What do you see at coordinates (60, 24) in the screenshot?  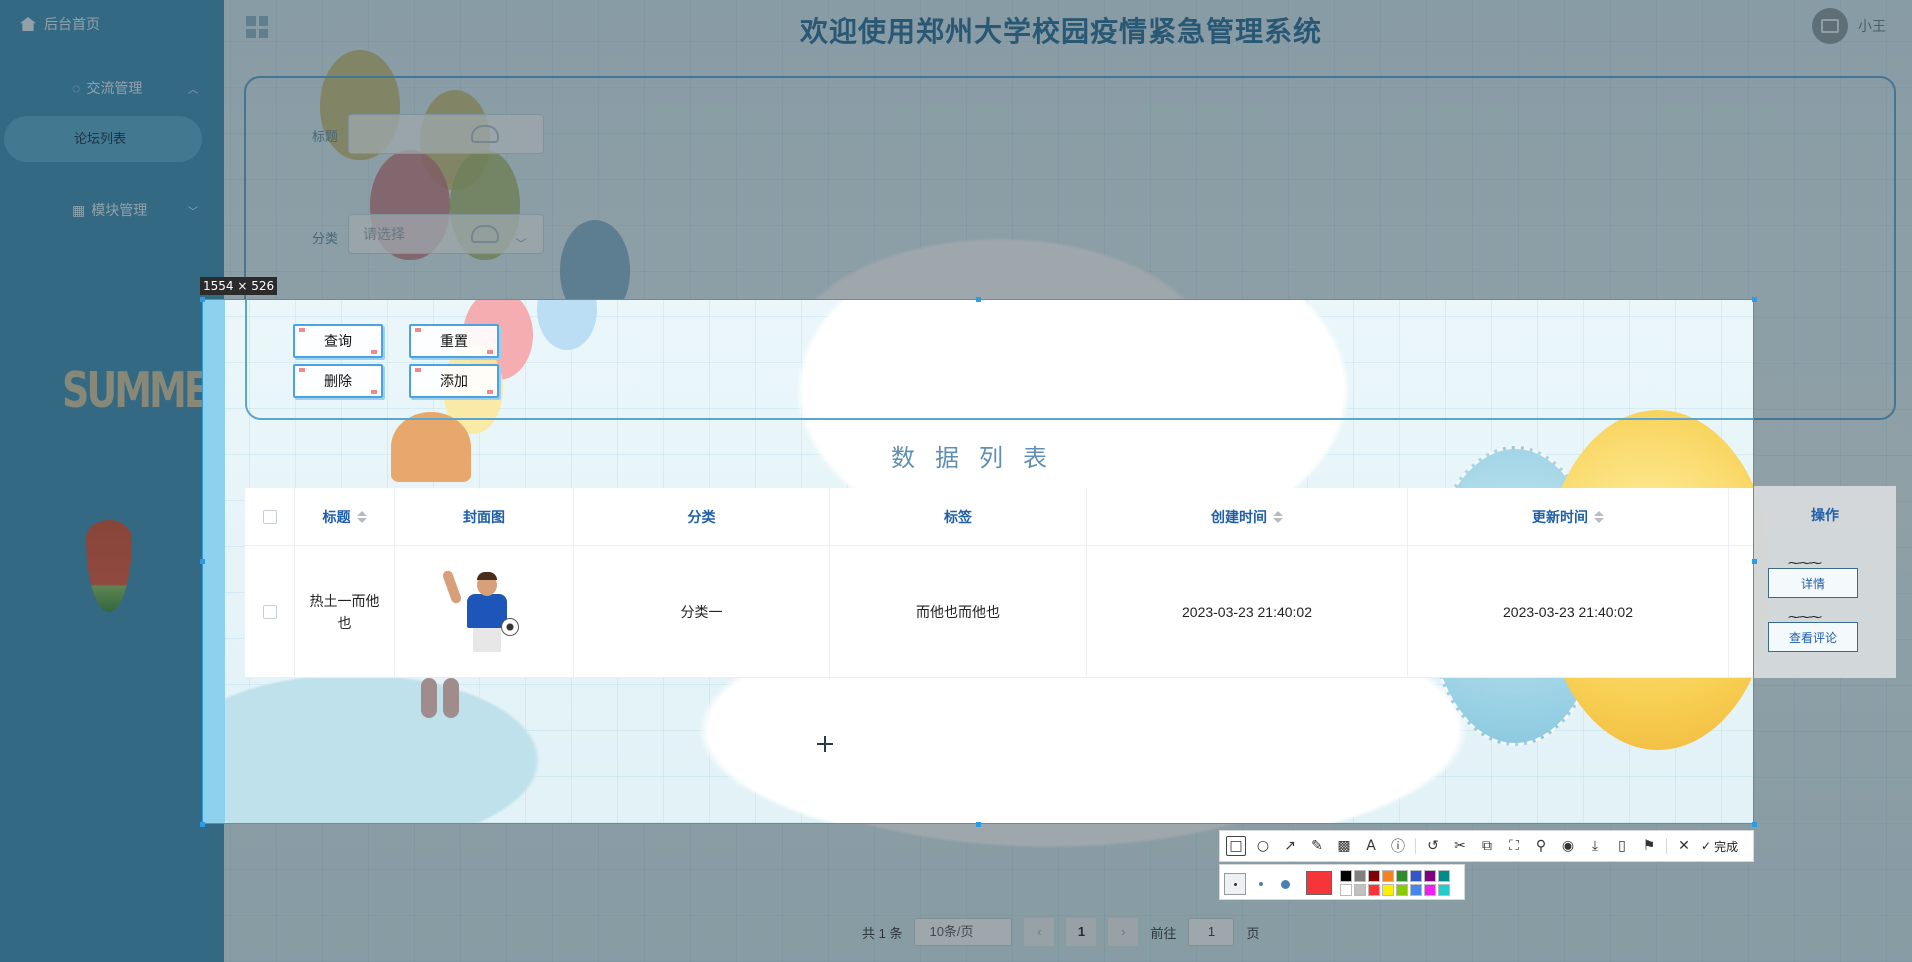 I see `sidebar-item-home: 后台首页` at bounding box center [60, 24].